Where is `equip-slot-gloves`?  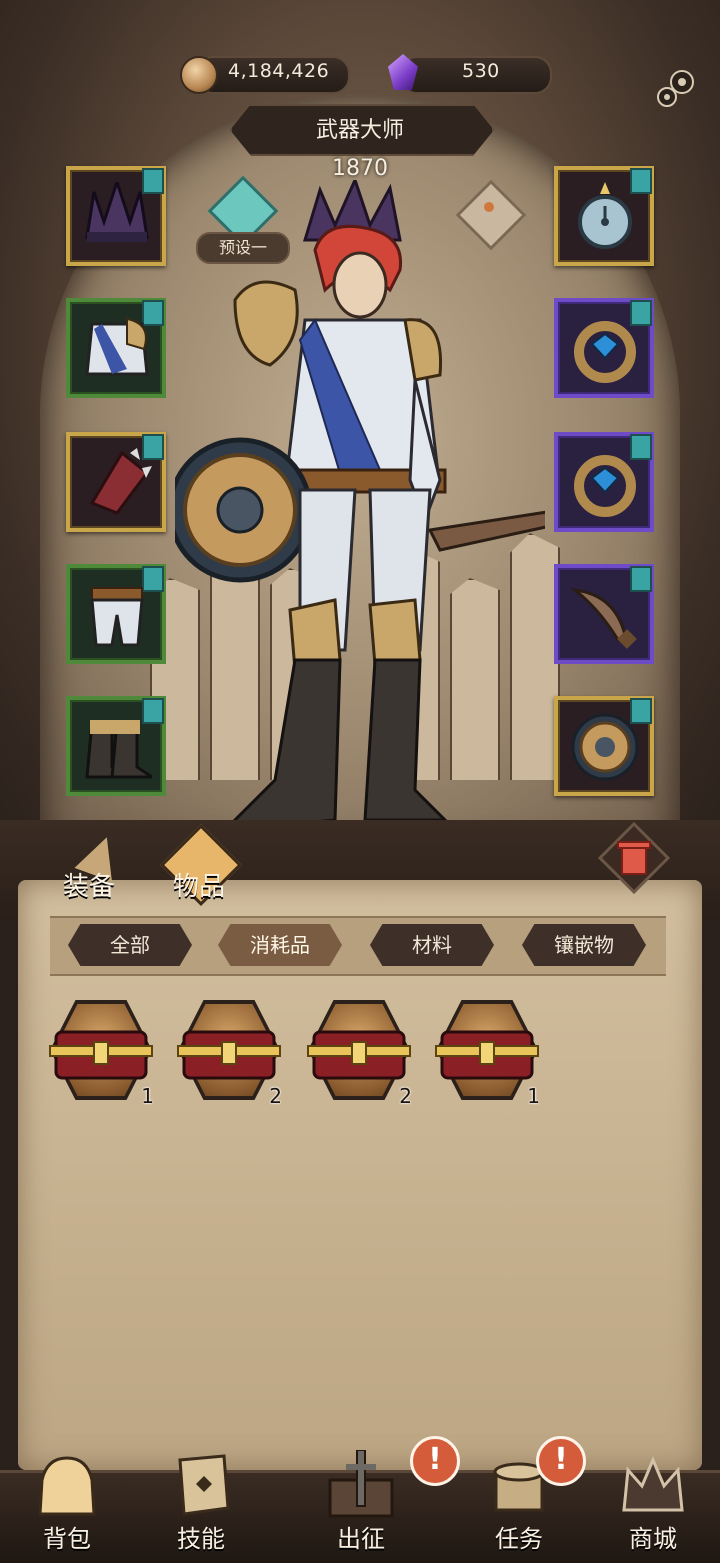 equip-slot-gloves is located at coordinates (116, 482).